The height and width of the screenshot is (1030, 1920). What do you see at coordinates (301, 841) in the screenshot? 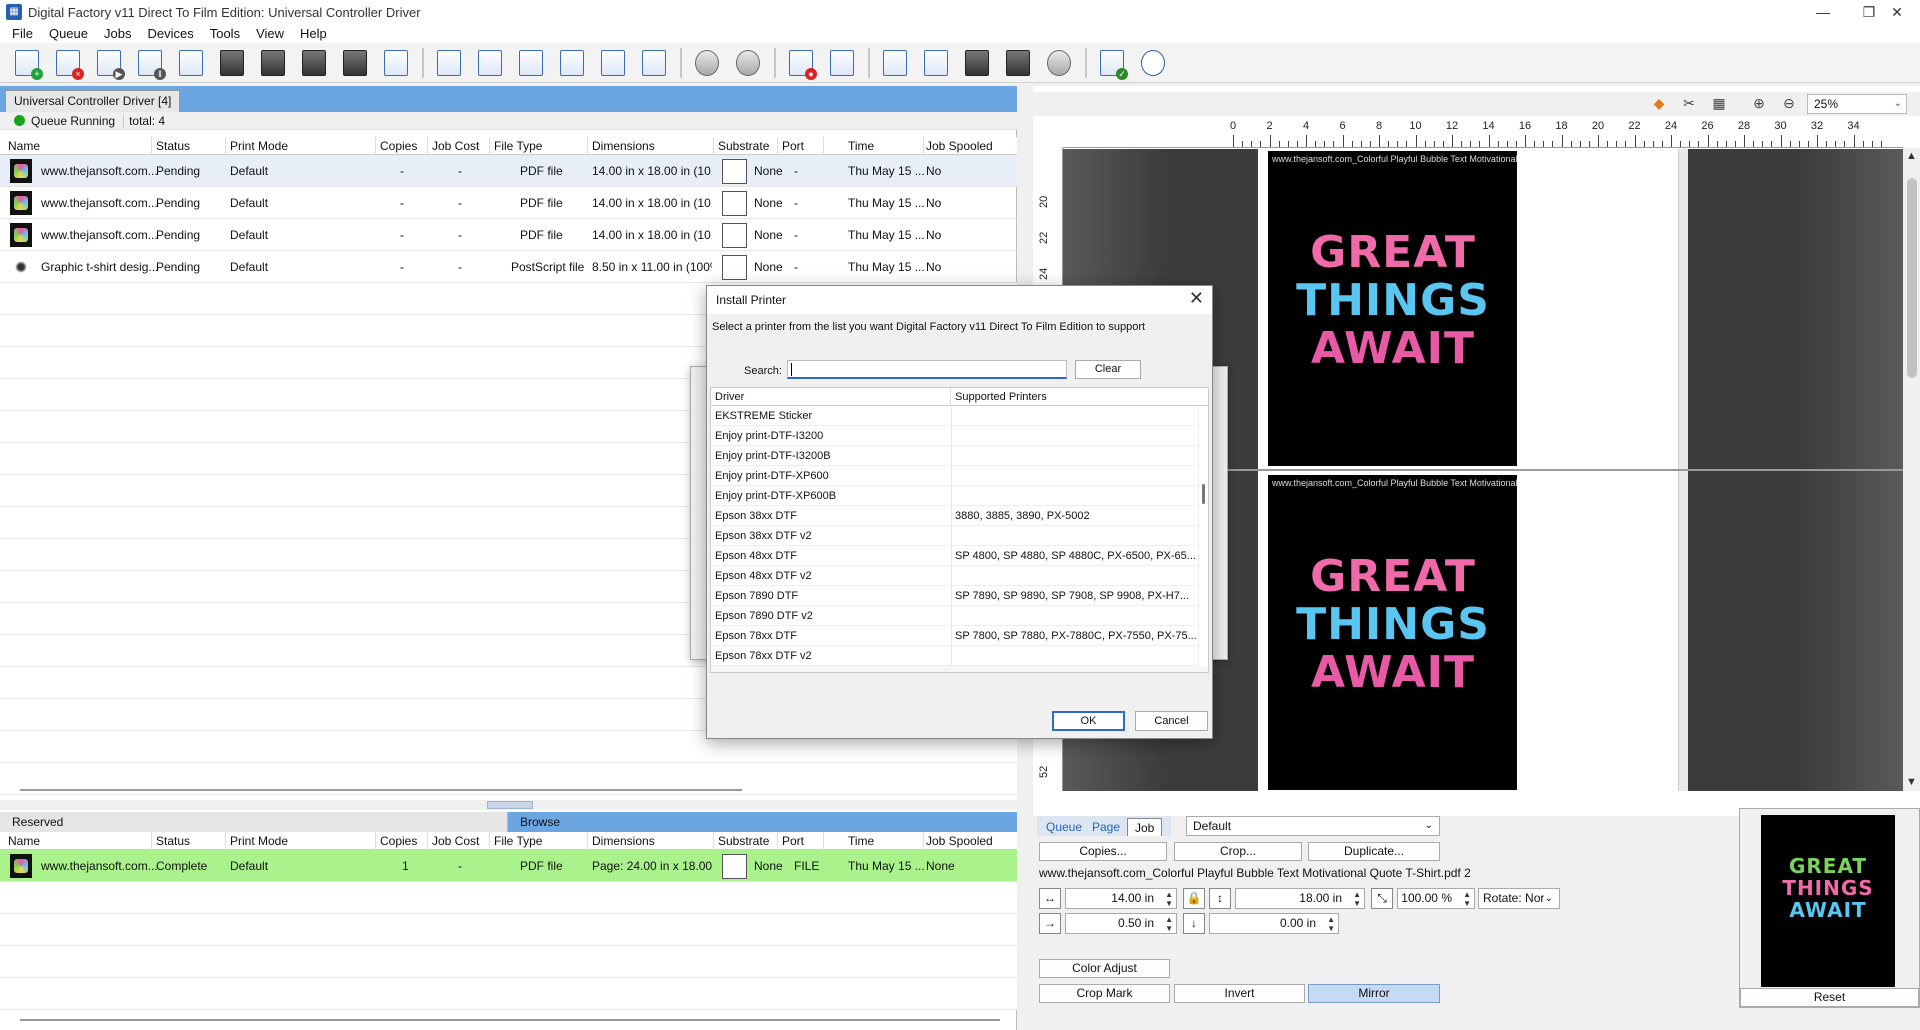
I see `col-print-mode: Print Mode` at bounding box center [301, 841].